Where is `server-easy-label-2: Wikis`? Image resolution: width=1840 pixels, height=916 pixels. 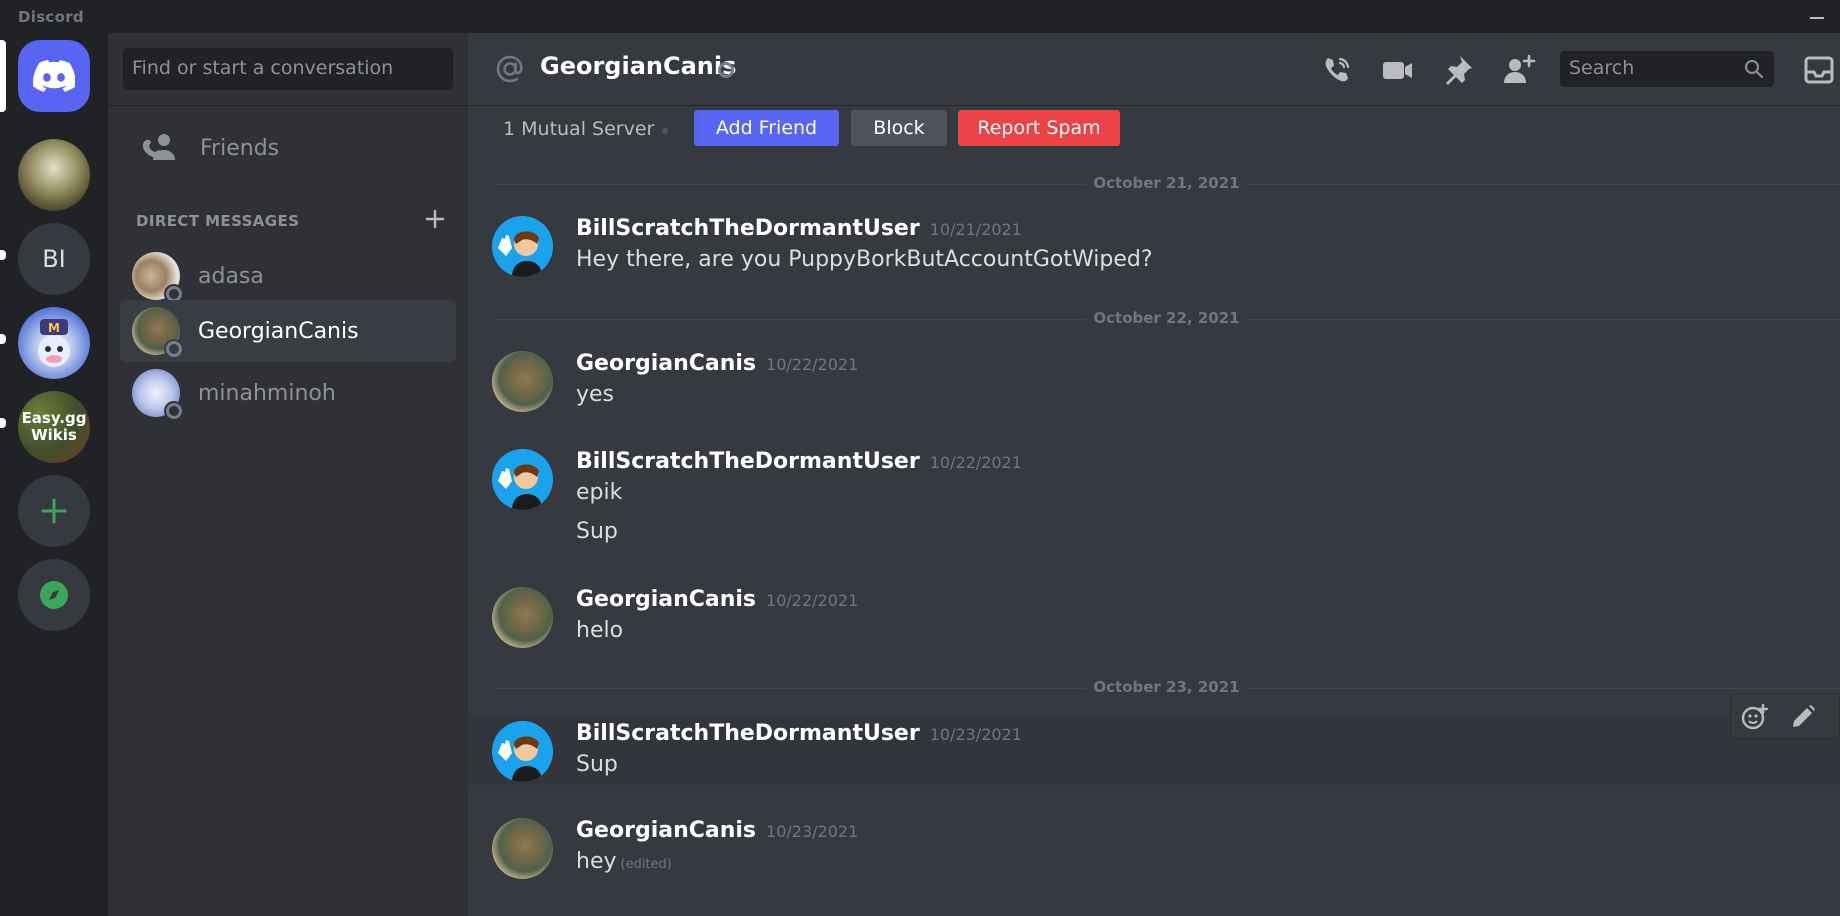
server-easy-label-2: Wikis is located at coordinates (54, 435).